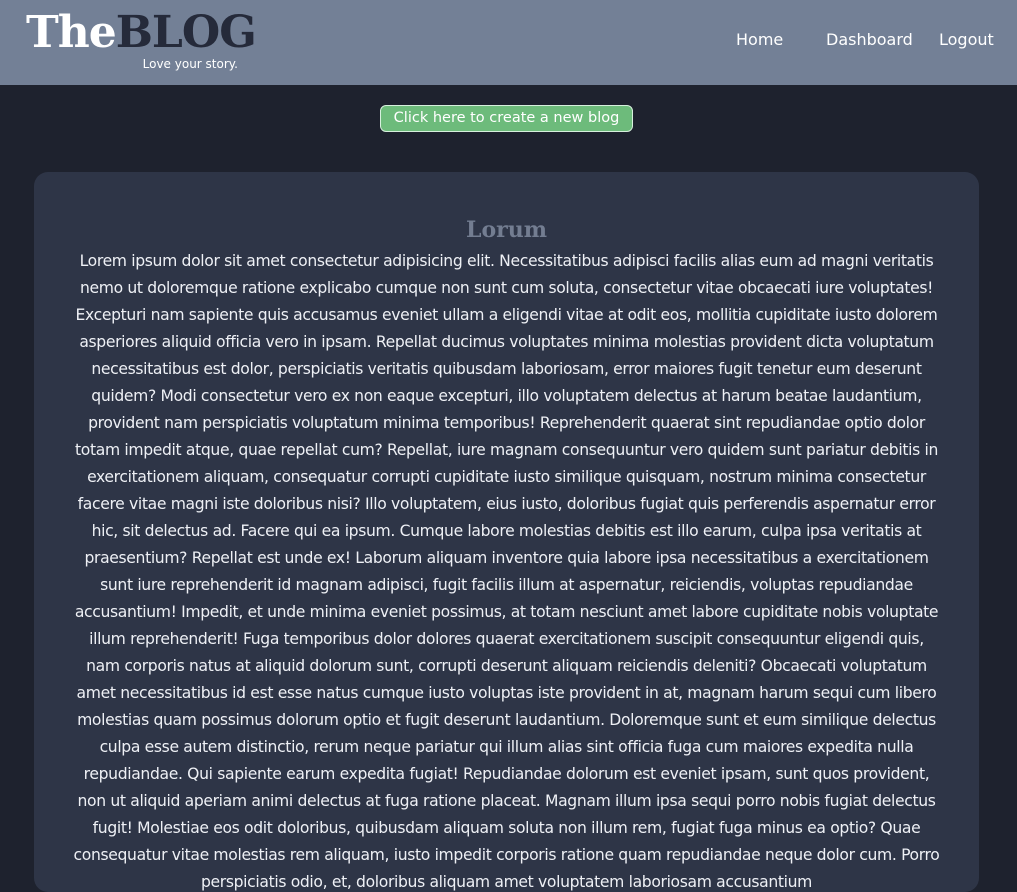 This screenshot has width=1017, height=892. I want to click on nav-dashboard-link: Dashboard, so click(869, 40).